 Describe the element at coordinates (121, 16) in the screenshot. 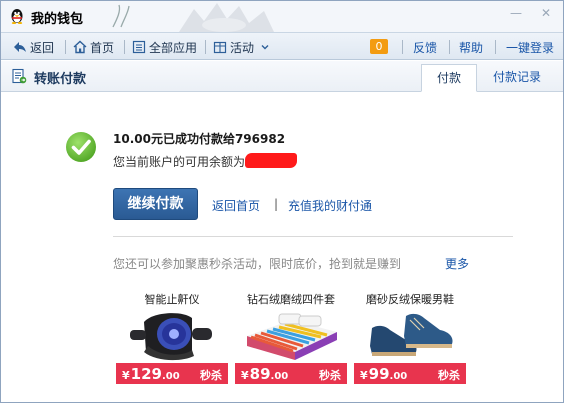

I see `feather-decoration-icon` at that location.